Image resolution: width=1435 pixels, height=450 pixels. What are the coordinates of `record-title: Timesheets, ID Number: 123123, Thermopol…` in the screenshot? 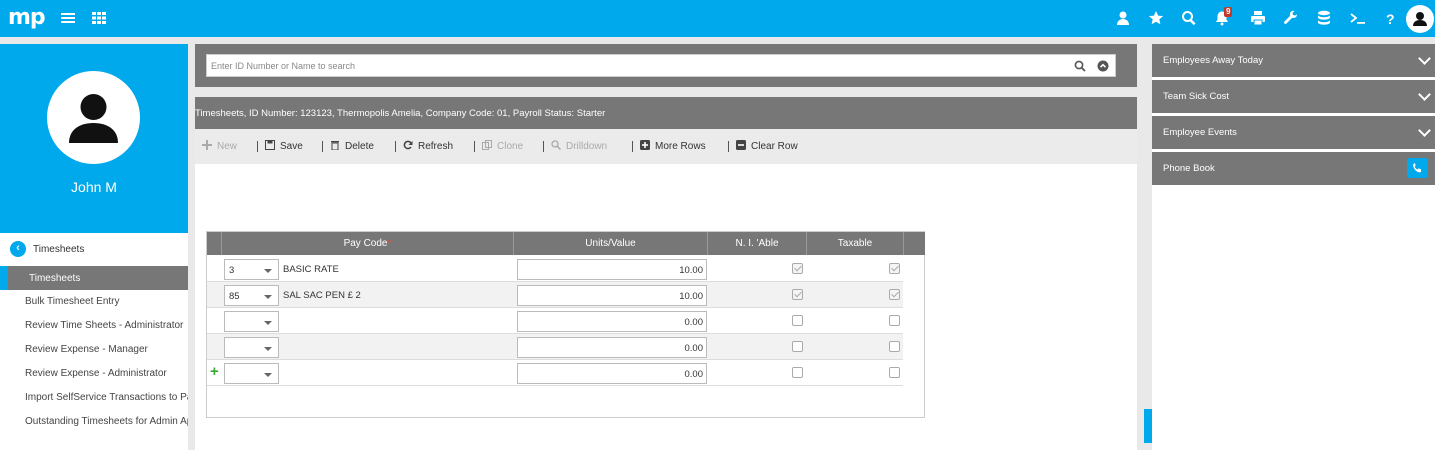 It's located at (400, 113).